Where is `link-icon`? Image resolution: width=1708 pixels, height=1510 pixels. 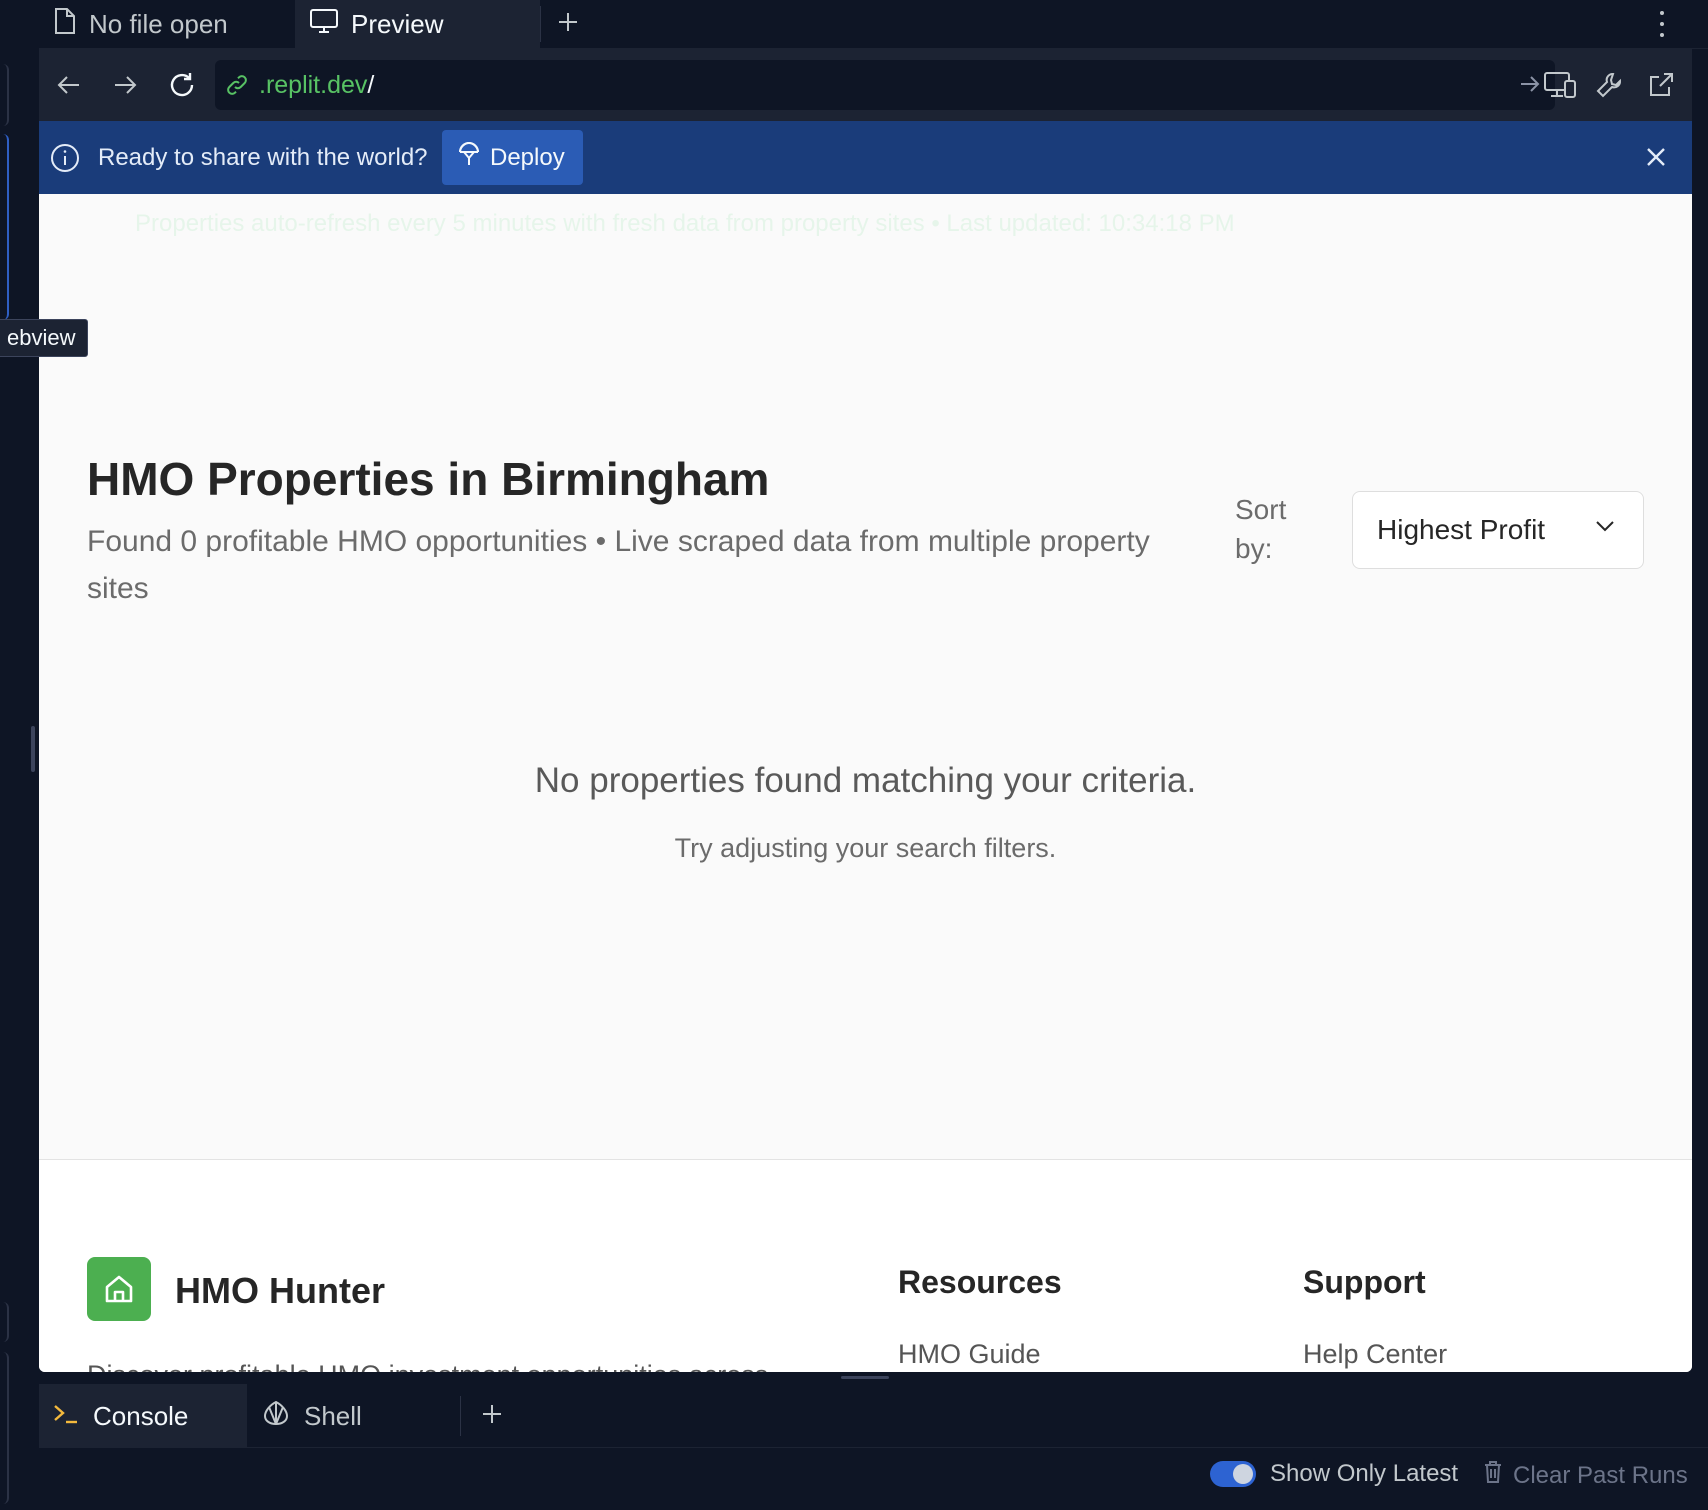
link-icon is located at coordinates (237, 88).